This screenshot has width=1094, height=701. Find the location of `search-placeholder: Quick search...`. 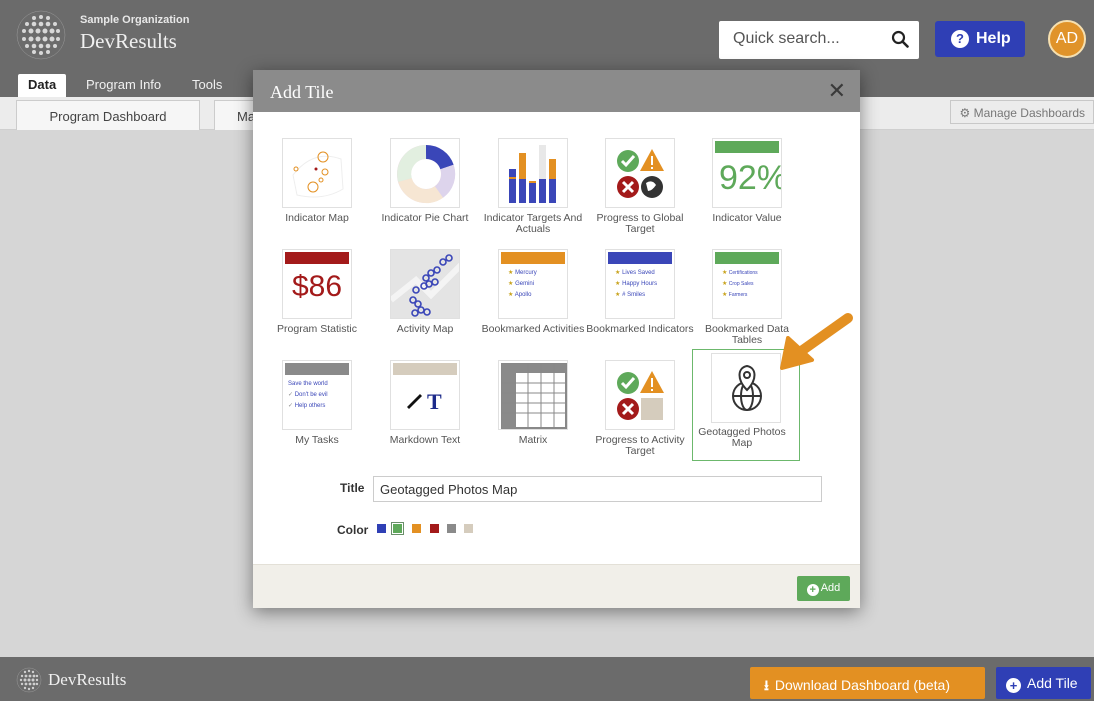

search-placeholder: Quick search... is located at coordinates (786, 38).